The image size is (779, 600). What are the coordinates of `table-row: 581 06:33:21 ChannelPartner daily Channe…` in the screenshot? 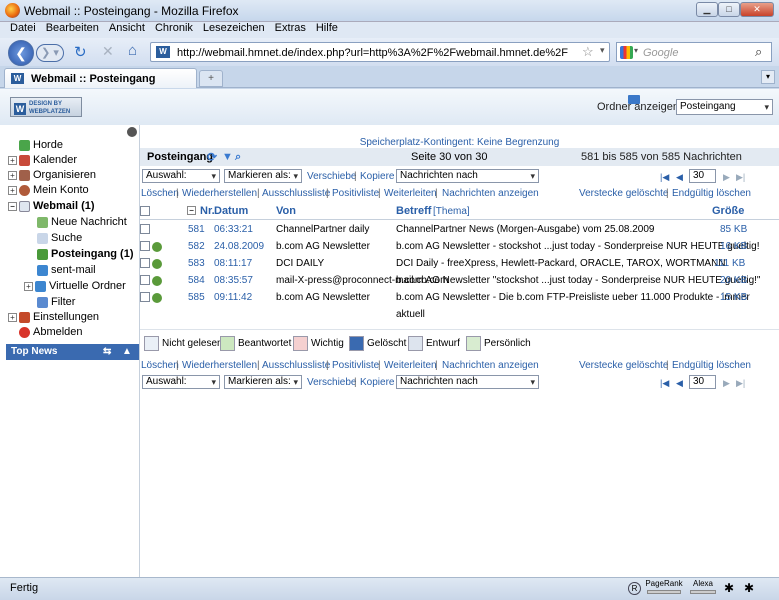 It's located at (459, 229).